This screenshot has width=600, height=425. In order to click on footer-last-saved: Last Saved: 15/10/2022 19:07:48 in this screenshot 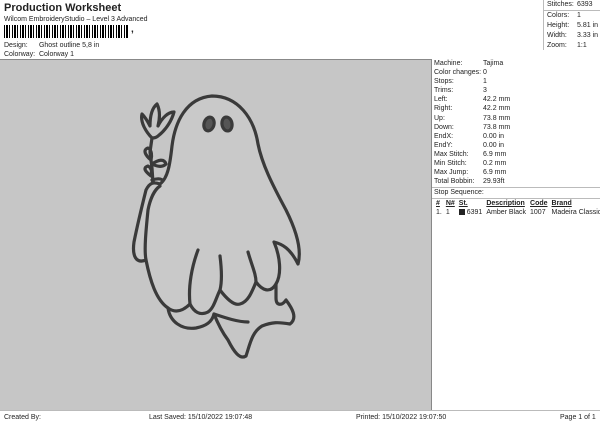, I will do `click(201, 417)`.